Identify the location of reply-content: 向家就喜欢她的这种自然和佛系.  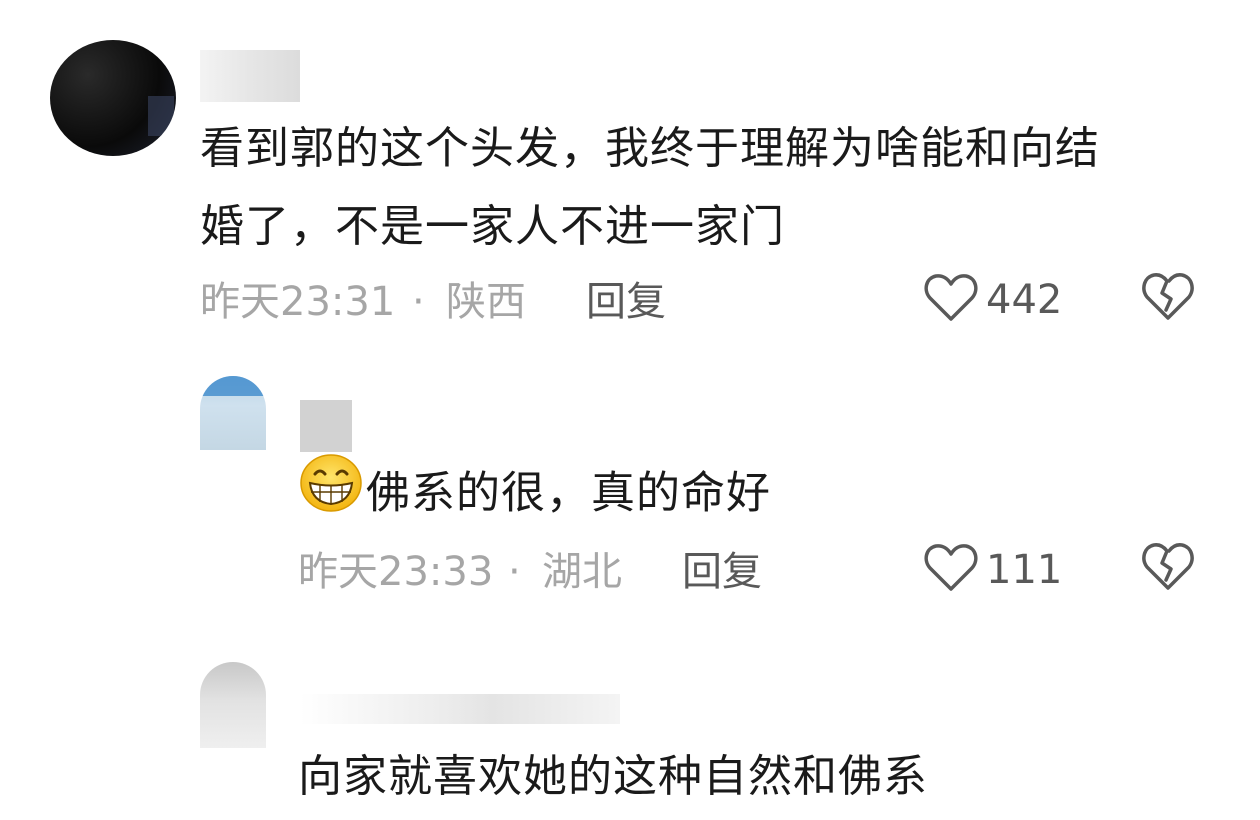
(613, 776).